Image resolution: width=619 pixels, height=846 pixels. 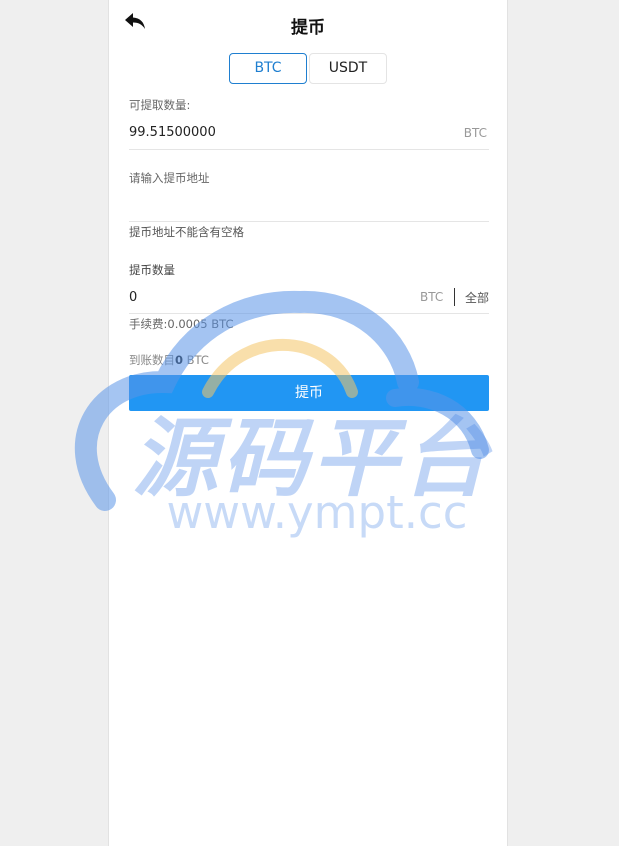 What do you see at coordinates (179, 360) in the screenshot?
I see `received-value: 0` at bounding box center [179, 360].